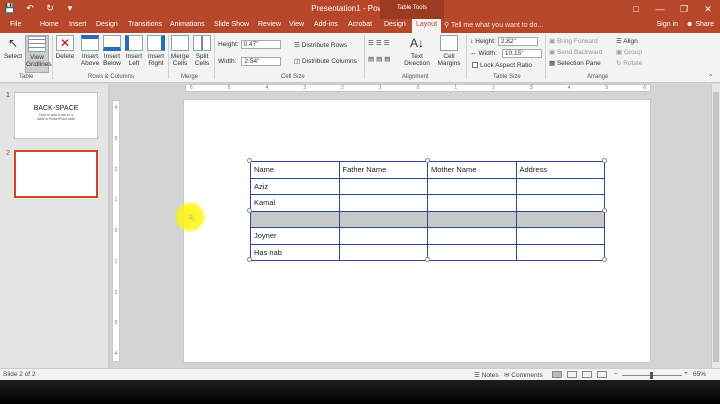  Describe the element at coordinates (180, 51) in the screenshot. I see `merge-cells-button: Merge Cells` at that location.